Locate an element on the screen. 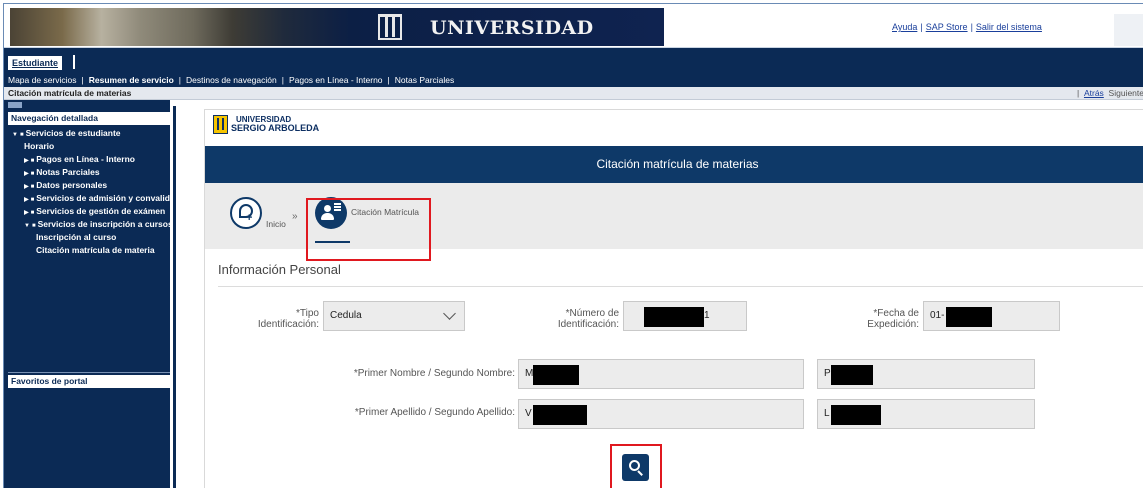  sap-store-link: SAP Store is located at coordinates (947, 27).